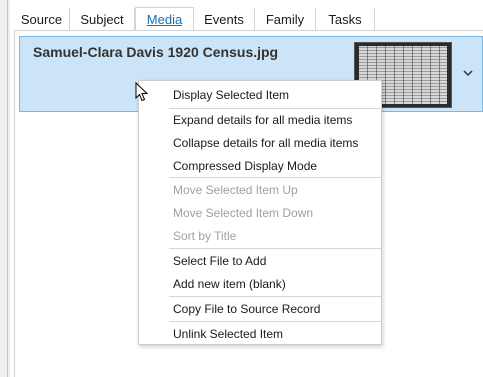  I want to click on menu-item-display-selected: Display Selected Item, so click(231, 95).